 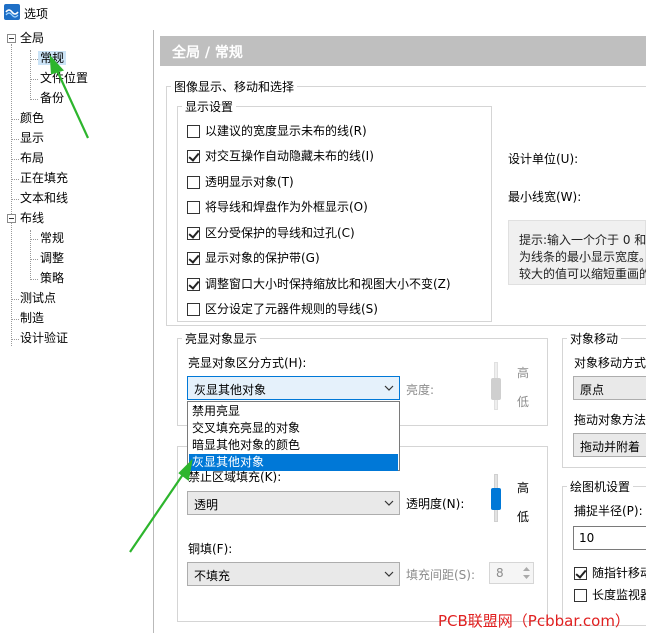 What do you see at coordinates (212, 576) in the screenshot?
I see `copper-fill-value: 不填充` at bounding box center [212, 576].